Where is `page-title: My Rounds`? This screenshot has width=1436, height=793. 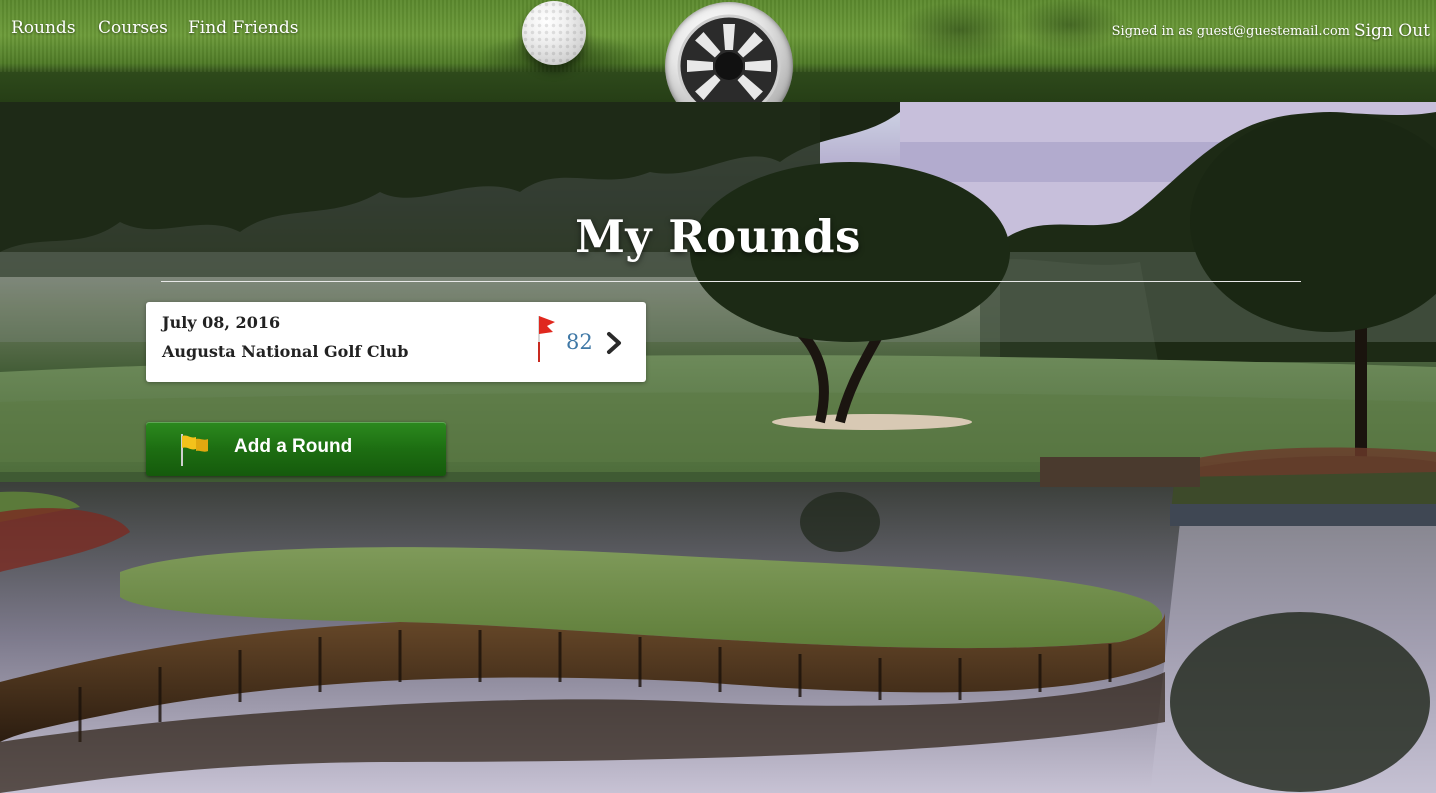 page-title: My Rounds is located at coordinates (718, 236).